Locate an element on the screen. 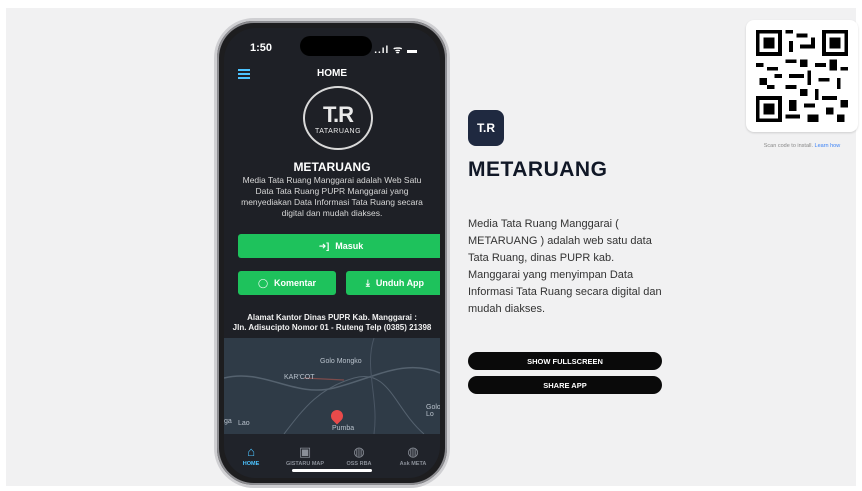  share-app-button: SHARE APP is located at coordinates (565, 385).